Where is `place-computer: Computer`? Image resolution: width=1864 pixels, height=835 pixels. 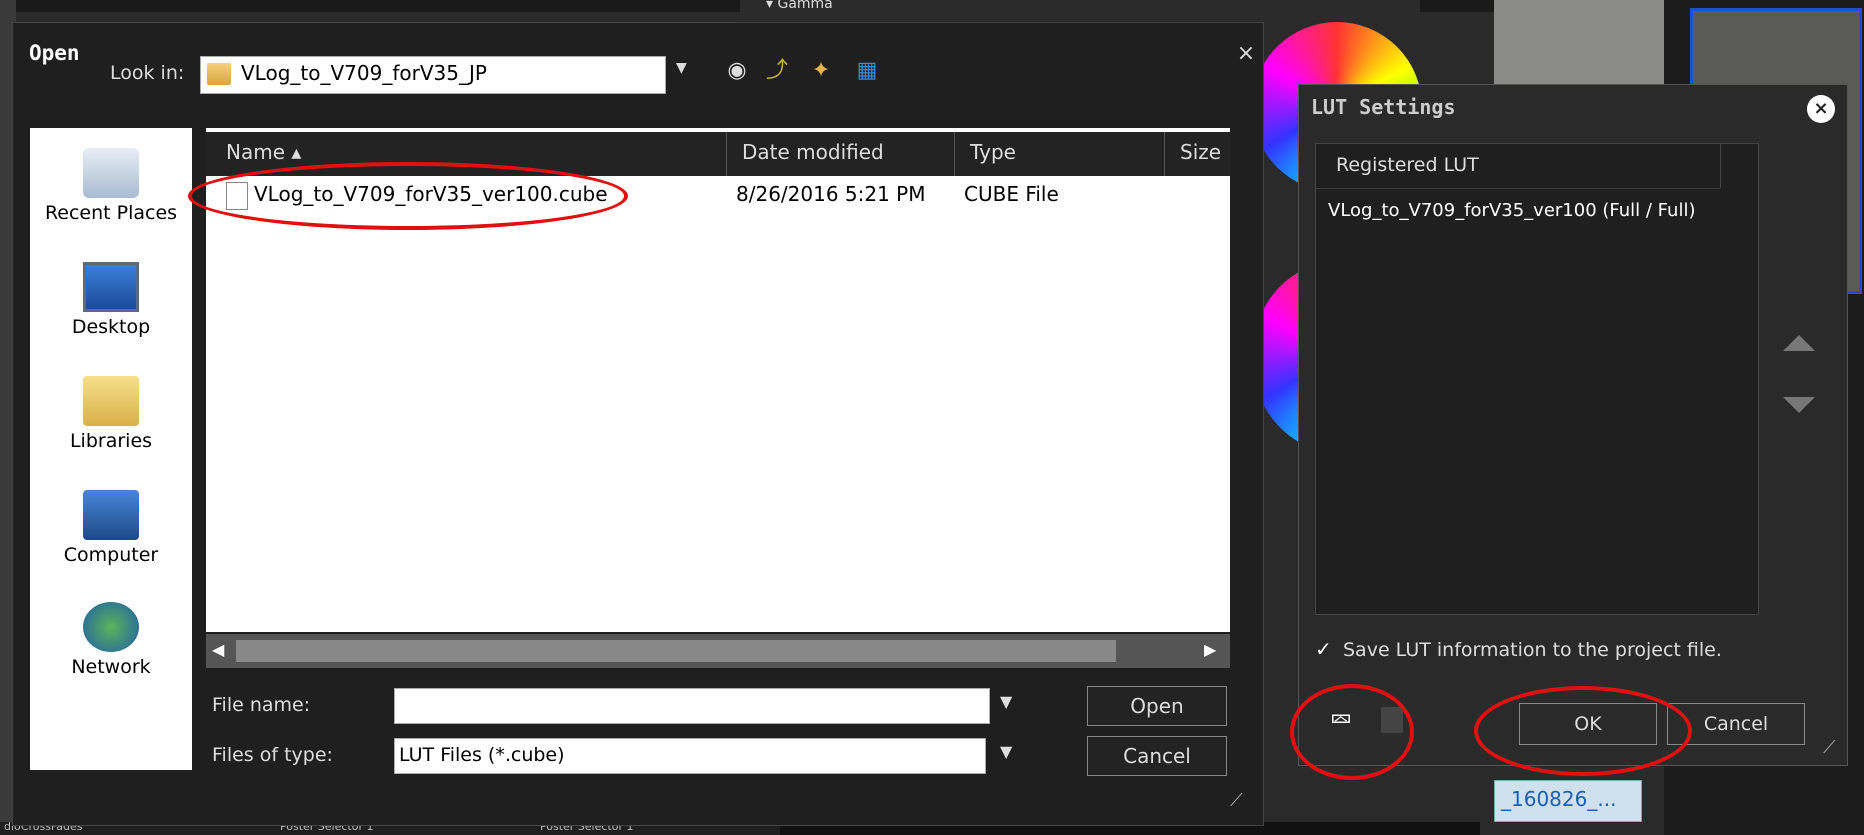
place-computer: Computer is located at coordinates (111, 536).